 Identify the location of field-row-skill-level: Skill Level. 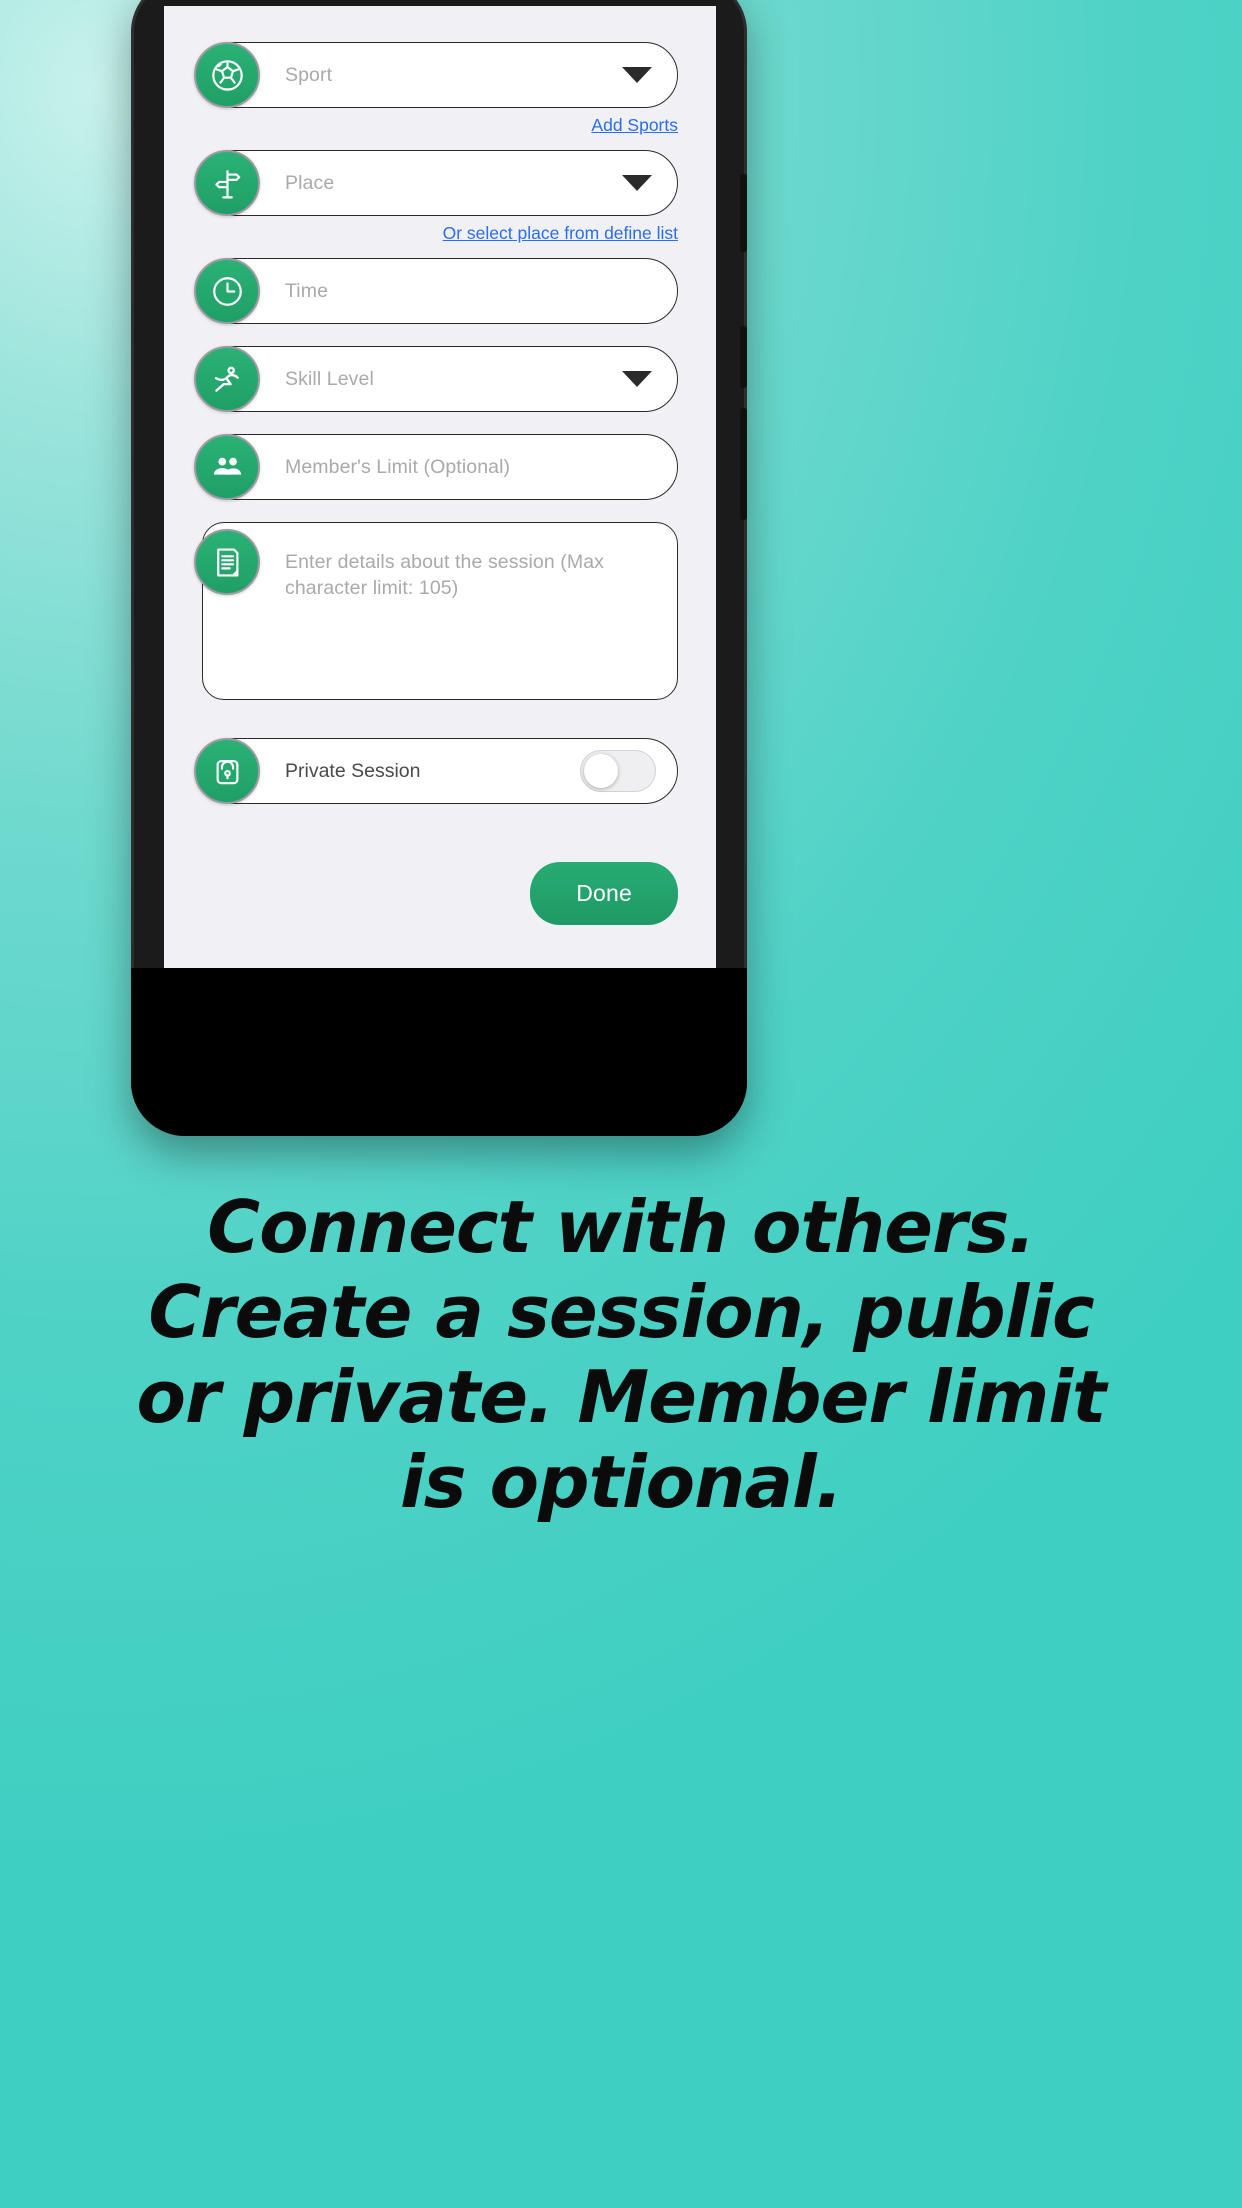
(436, 379).